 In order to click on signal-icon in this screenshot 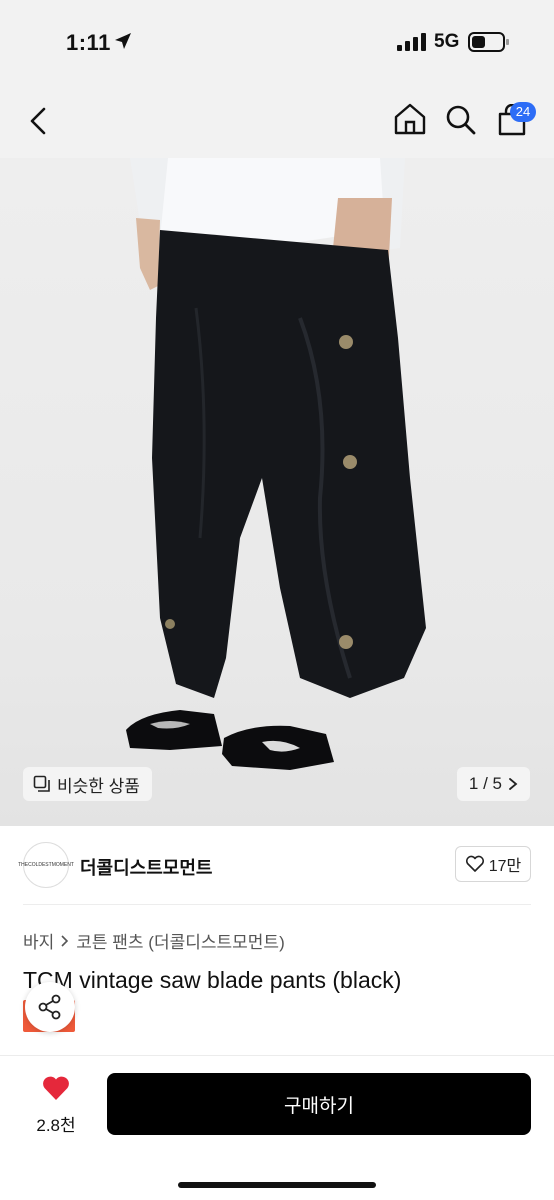, I will do `click(411, 42)`.